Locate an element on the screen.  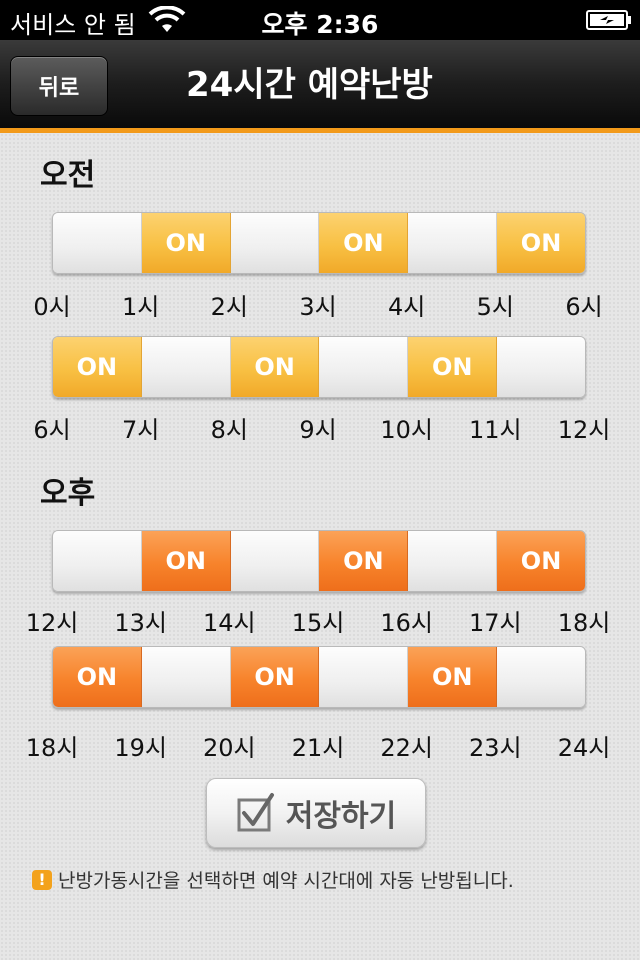
am-row-2: ON ON ON is located at coordinates (319, 367).